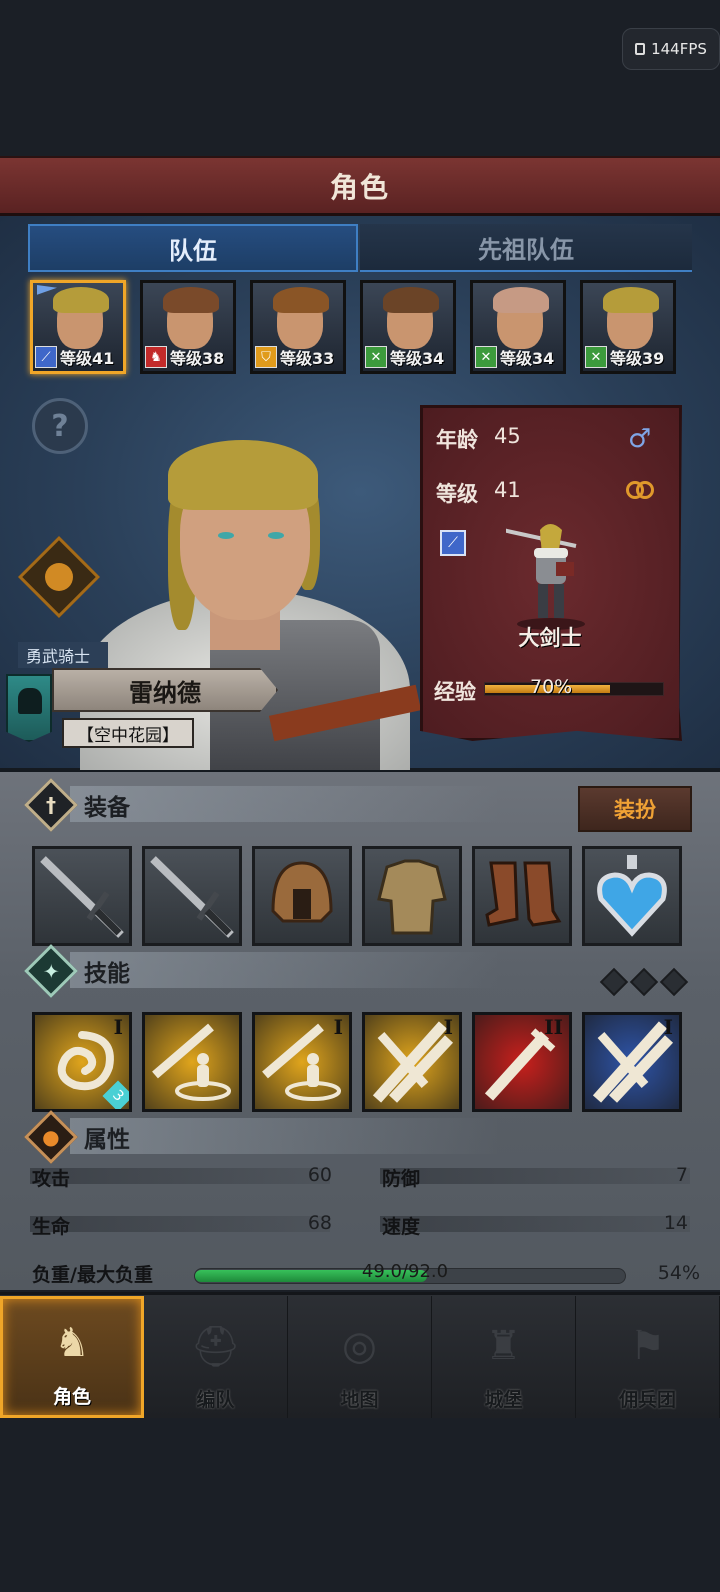 The image size is (720, 1592). I want to click on equipment-header: † 装备, so click(77, 805).